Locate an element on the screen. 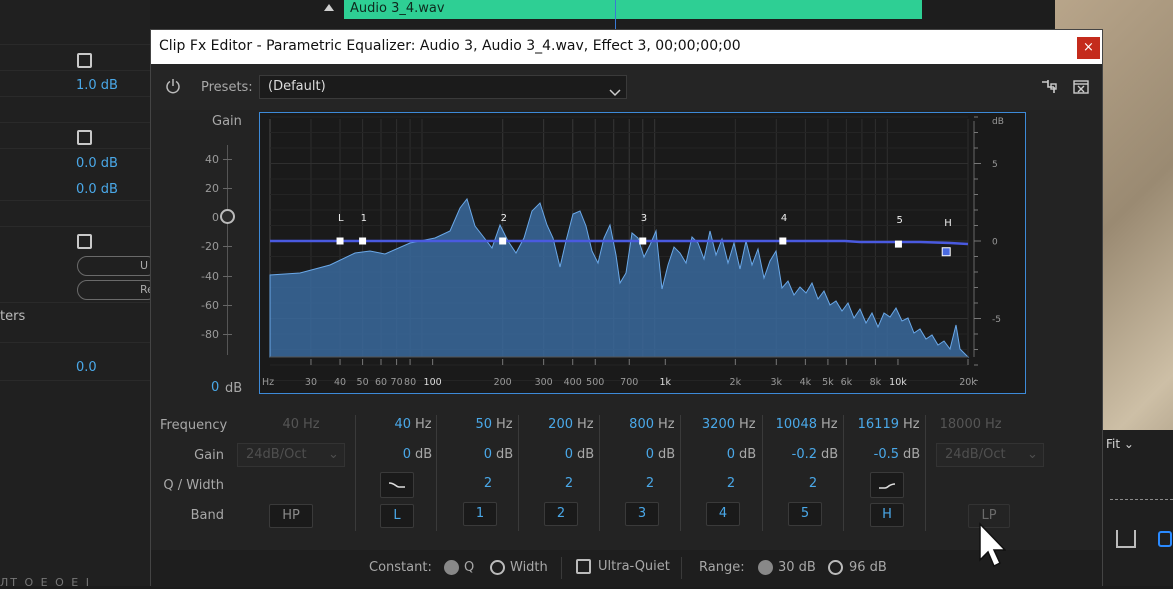  band-5-frequency-value: 10048 is located at coordinates (787, 424).